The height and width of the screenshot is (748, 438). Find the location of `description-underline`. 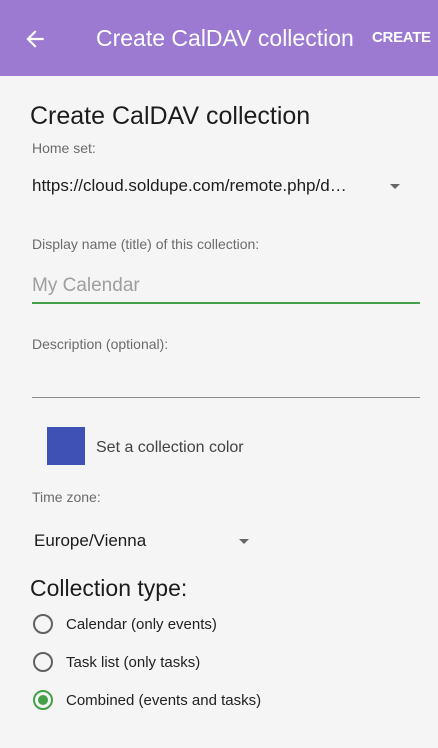

description-underline is located at coordinates (226, 397).